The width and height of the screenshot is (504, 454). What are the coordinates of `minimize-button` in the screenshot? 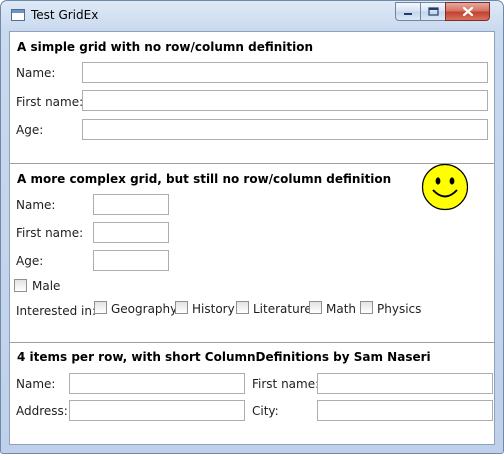 It's located at (408, 11).